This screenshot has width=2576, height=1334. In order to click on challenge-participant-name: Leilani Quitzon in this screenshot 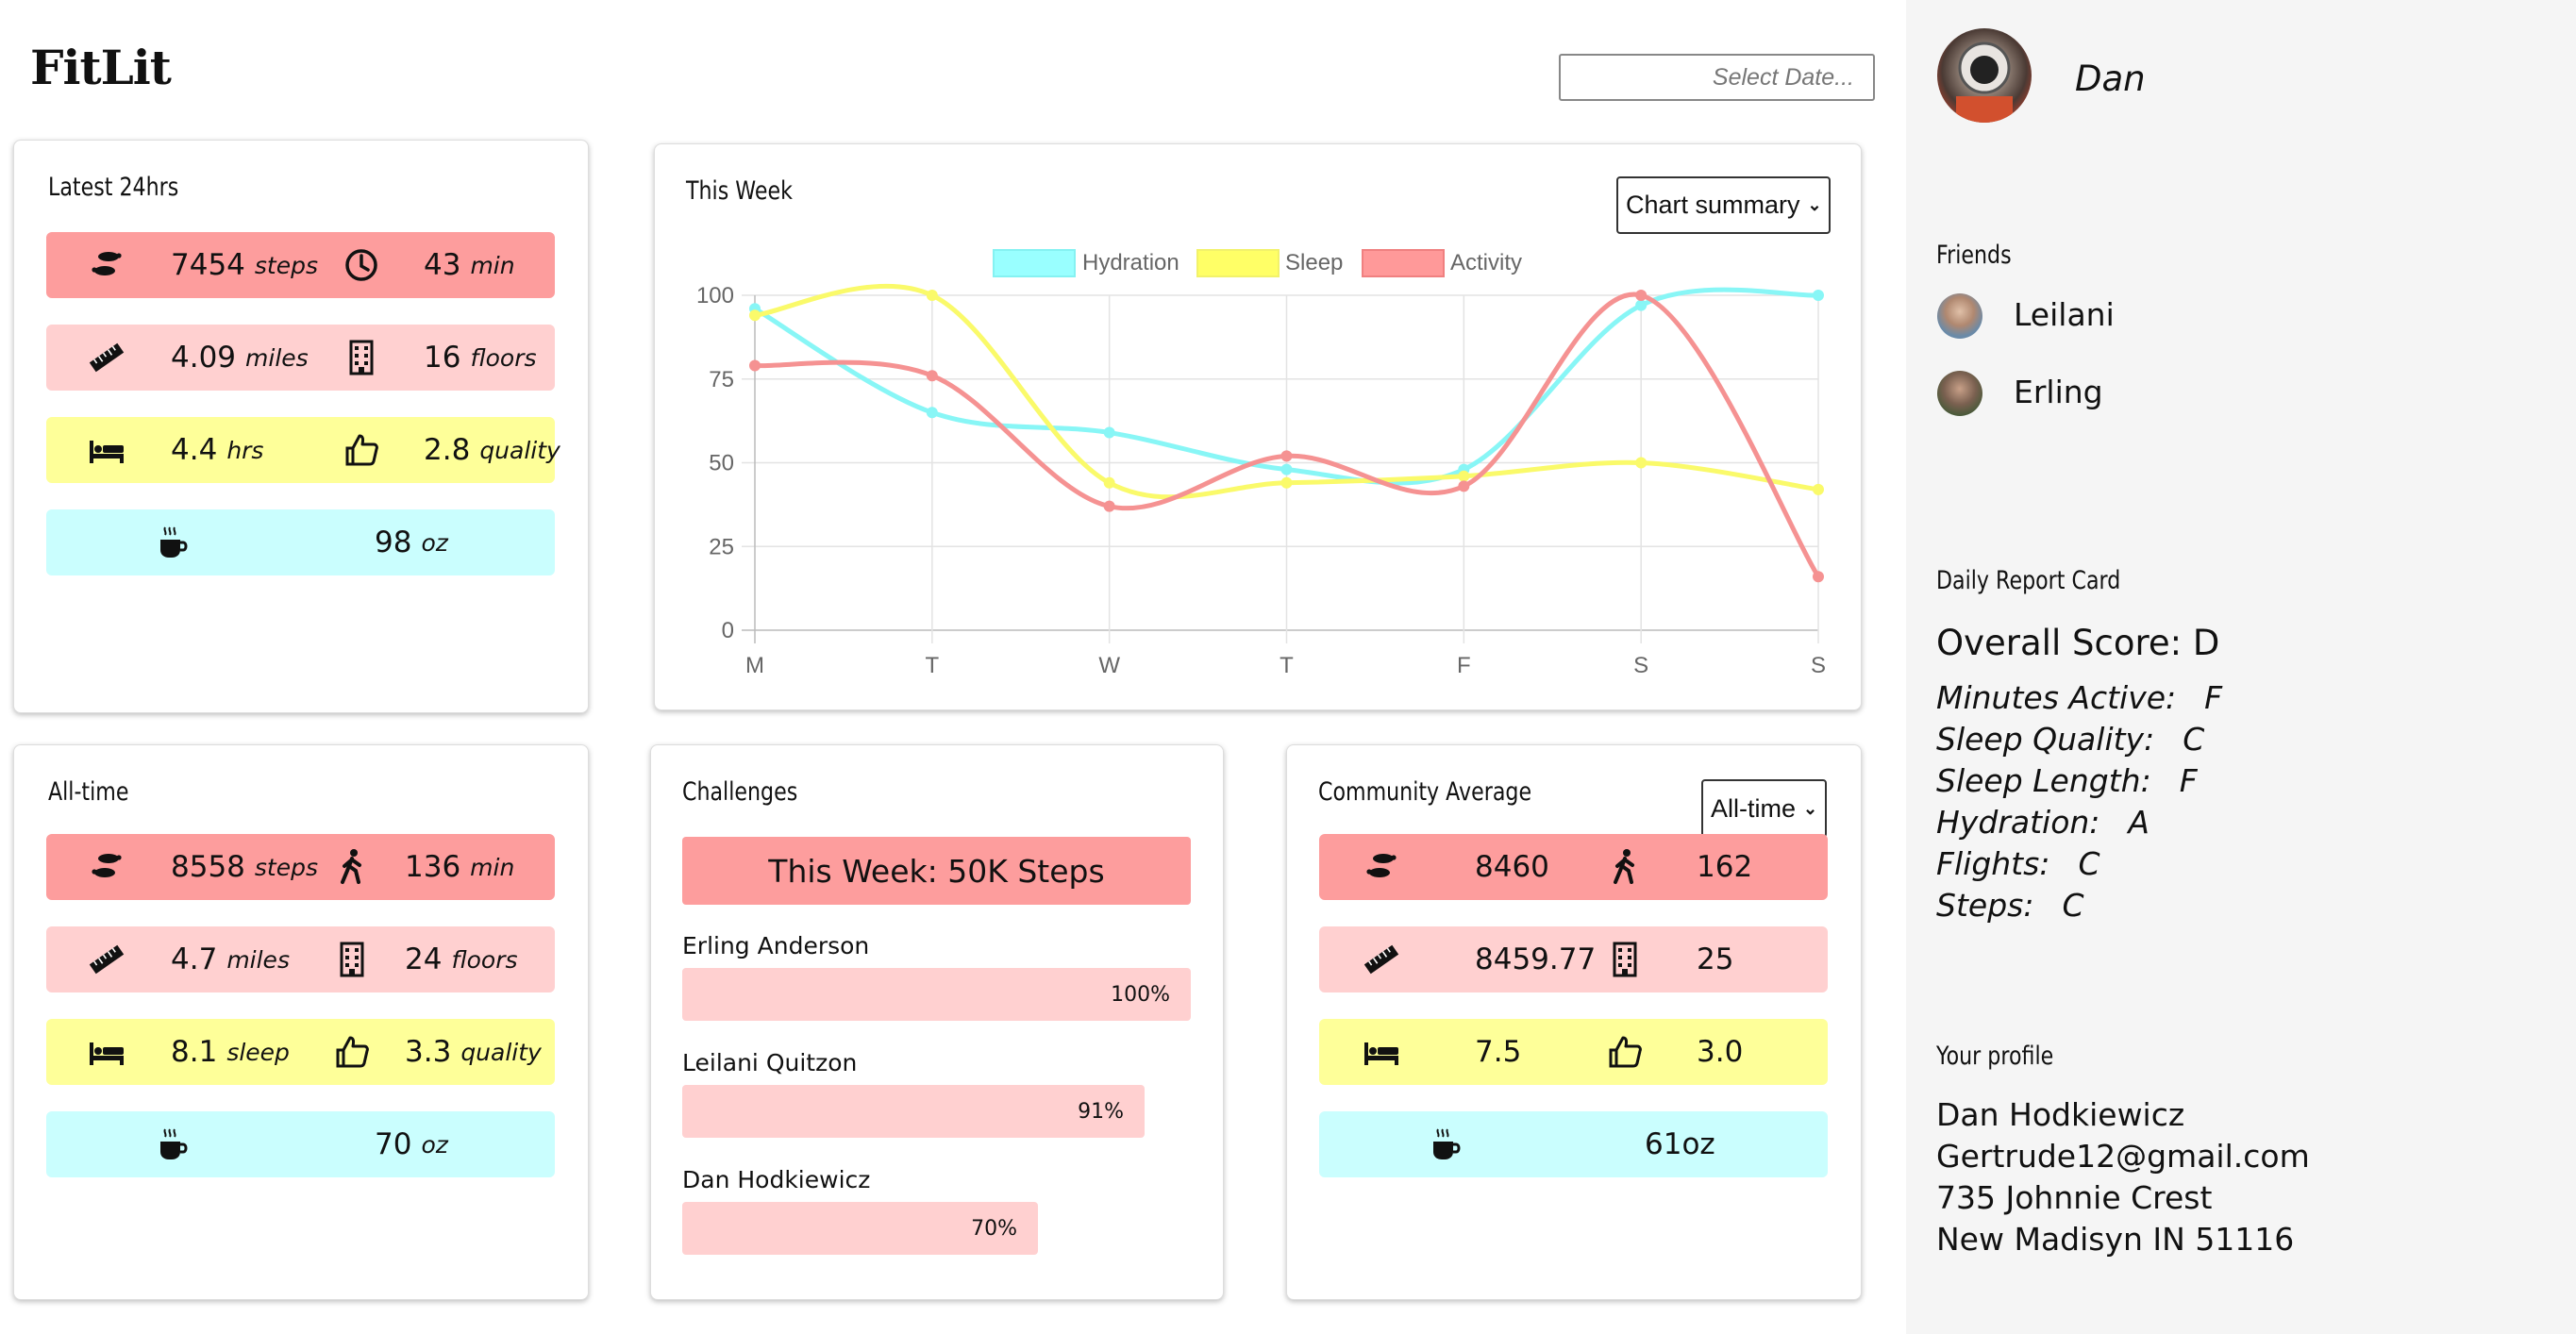, I will do `click(770, 1062)`.